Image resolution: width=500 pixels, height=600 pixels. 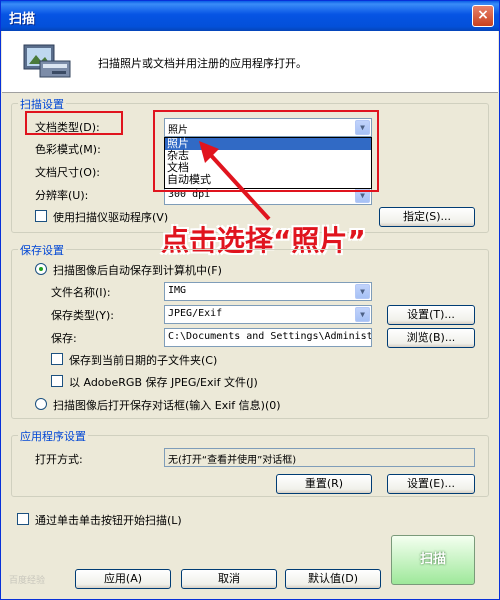 I want to click on doc-size-label: 文档尺寸(O):, so click(x=67, y=172).